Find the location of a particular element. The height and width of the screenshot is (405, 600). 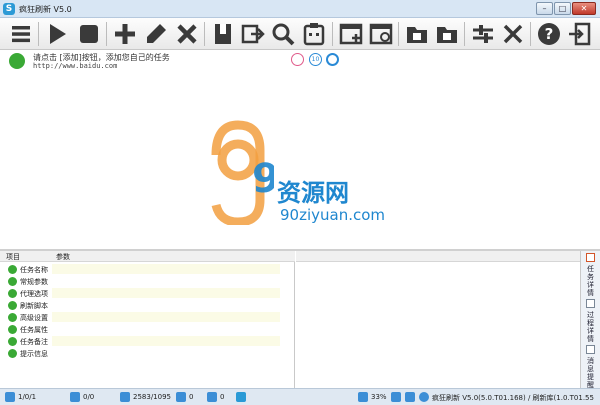

exit-icon is located at coordinates (580, 34).